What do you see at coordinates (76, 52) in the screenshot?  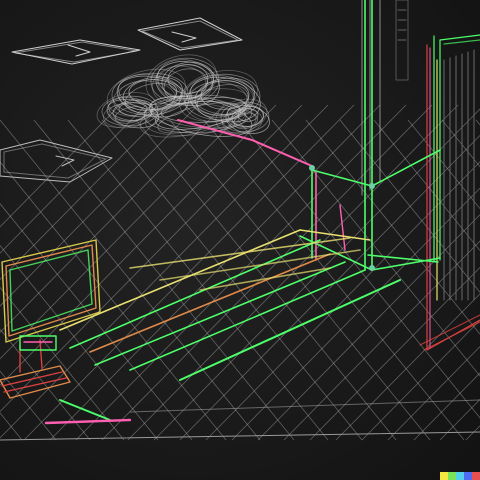 I see `floating-panel-top-left` at bounding box center [76, 52].